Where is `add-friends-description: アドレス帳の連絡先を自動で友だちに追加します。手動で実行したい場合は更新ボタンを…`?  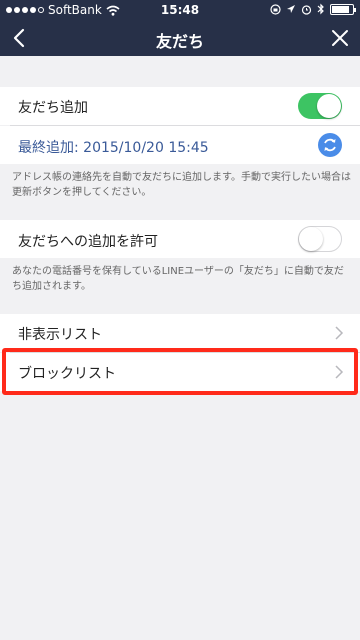
add-friends-description: アドレス帳の連絡先を自動で友だちに追加します。手動で実行したい場合は更新ボタンを… is located at coordinates (181, 185).